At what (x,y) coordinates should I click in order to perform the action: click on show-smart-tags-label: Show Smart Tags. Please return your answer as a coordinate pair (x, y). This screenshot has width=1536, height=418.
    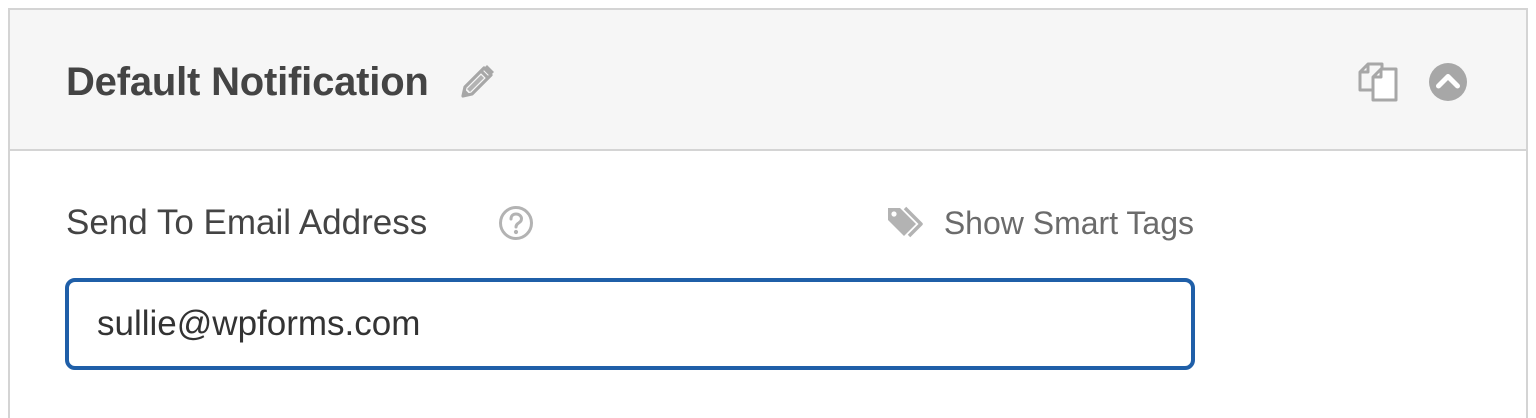
    Looking at the image, I should click on (1068, 223).